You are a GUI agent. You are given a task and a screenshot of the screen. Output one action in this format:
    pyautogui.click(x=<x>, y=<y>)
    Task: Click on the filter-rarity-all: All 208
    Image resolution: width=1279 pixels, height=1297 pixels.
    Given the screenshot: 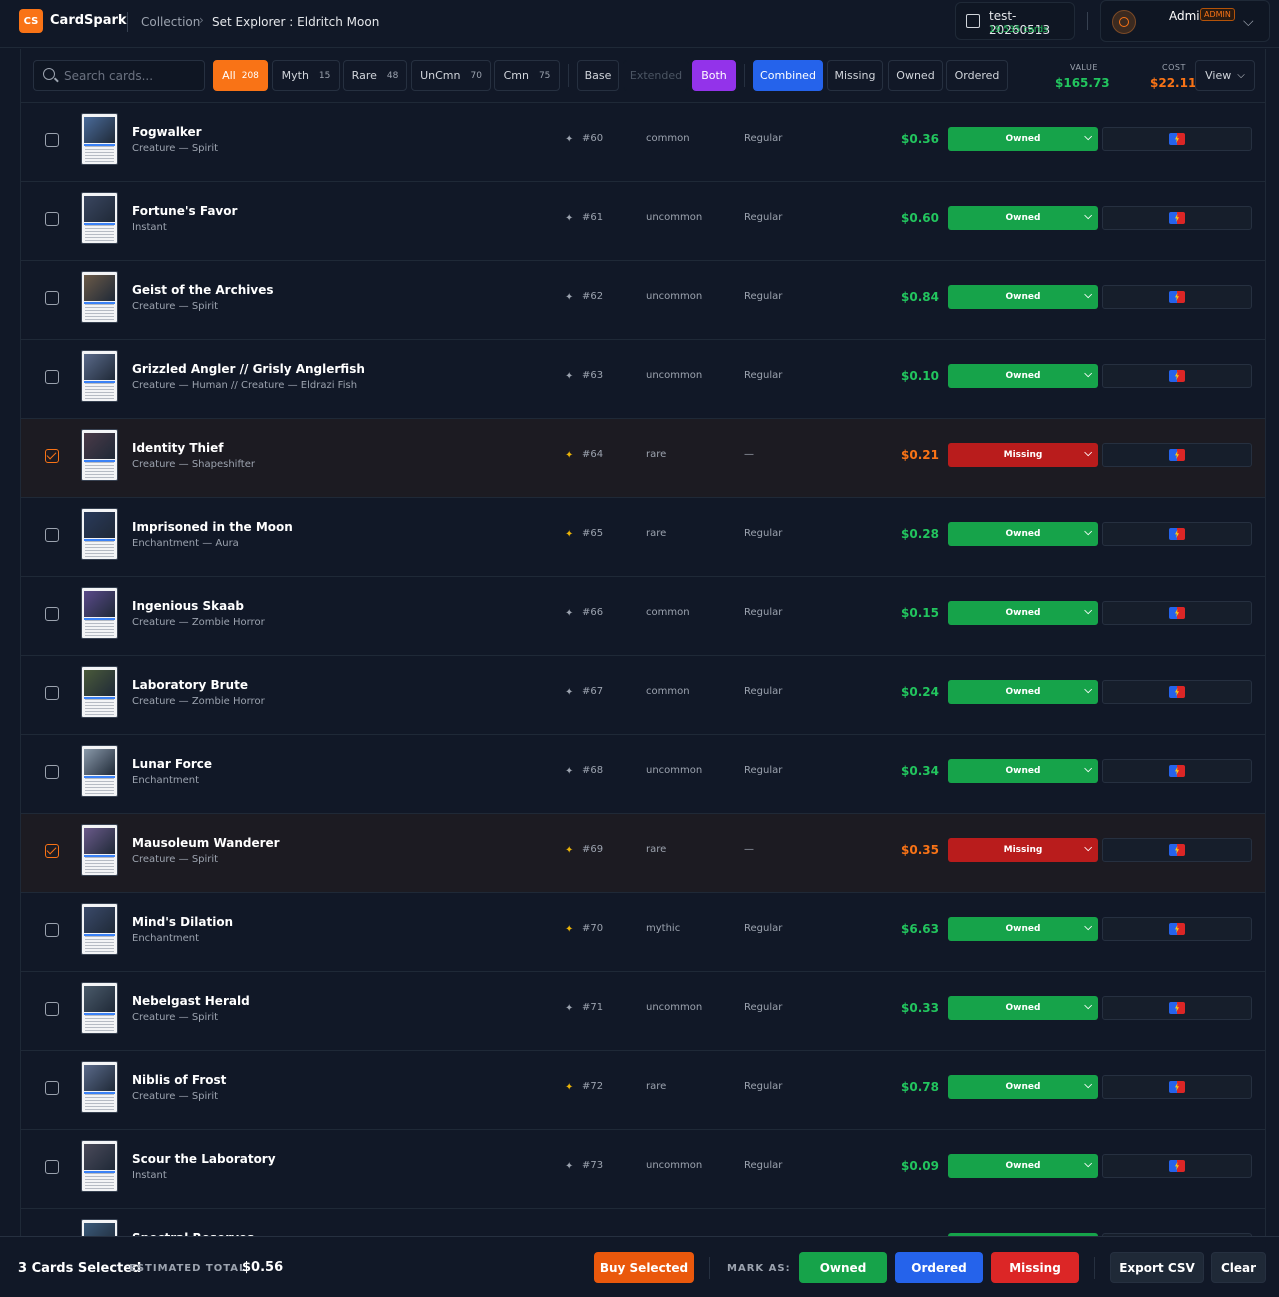 What is the action you would take?
    pyautogui.click(x=240, y=75)
    